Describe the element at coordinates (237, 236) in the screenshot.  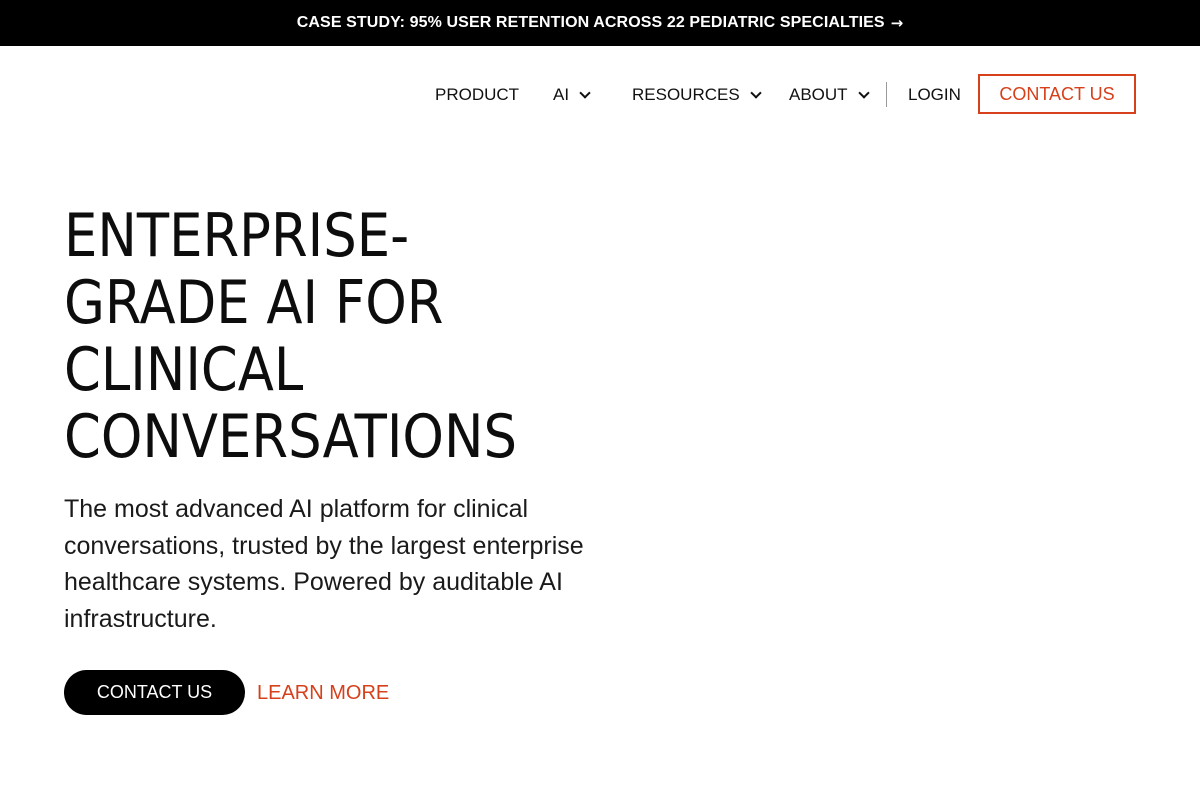
I see `hero-title-line: ENTERPRISE-` at that location.